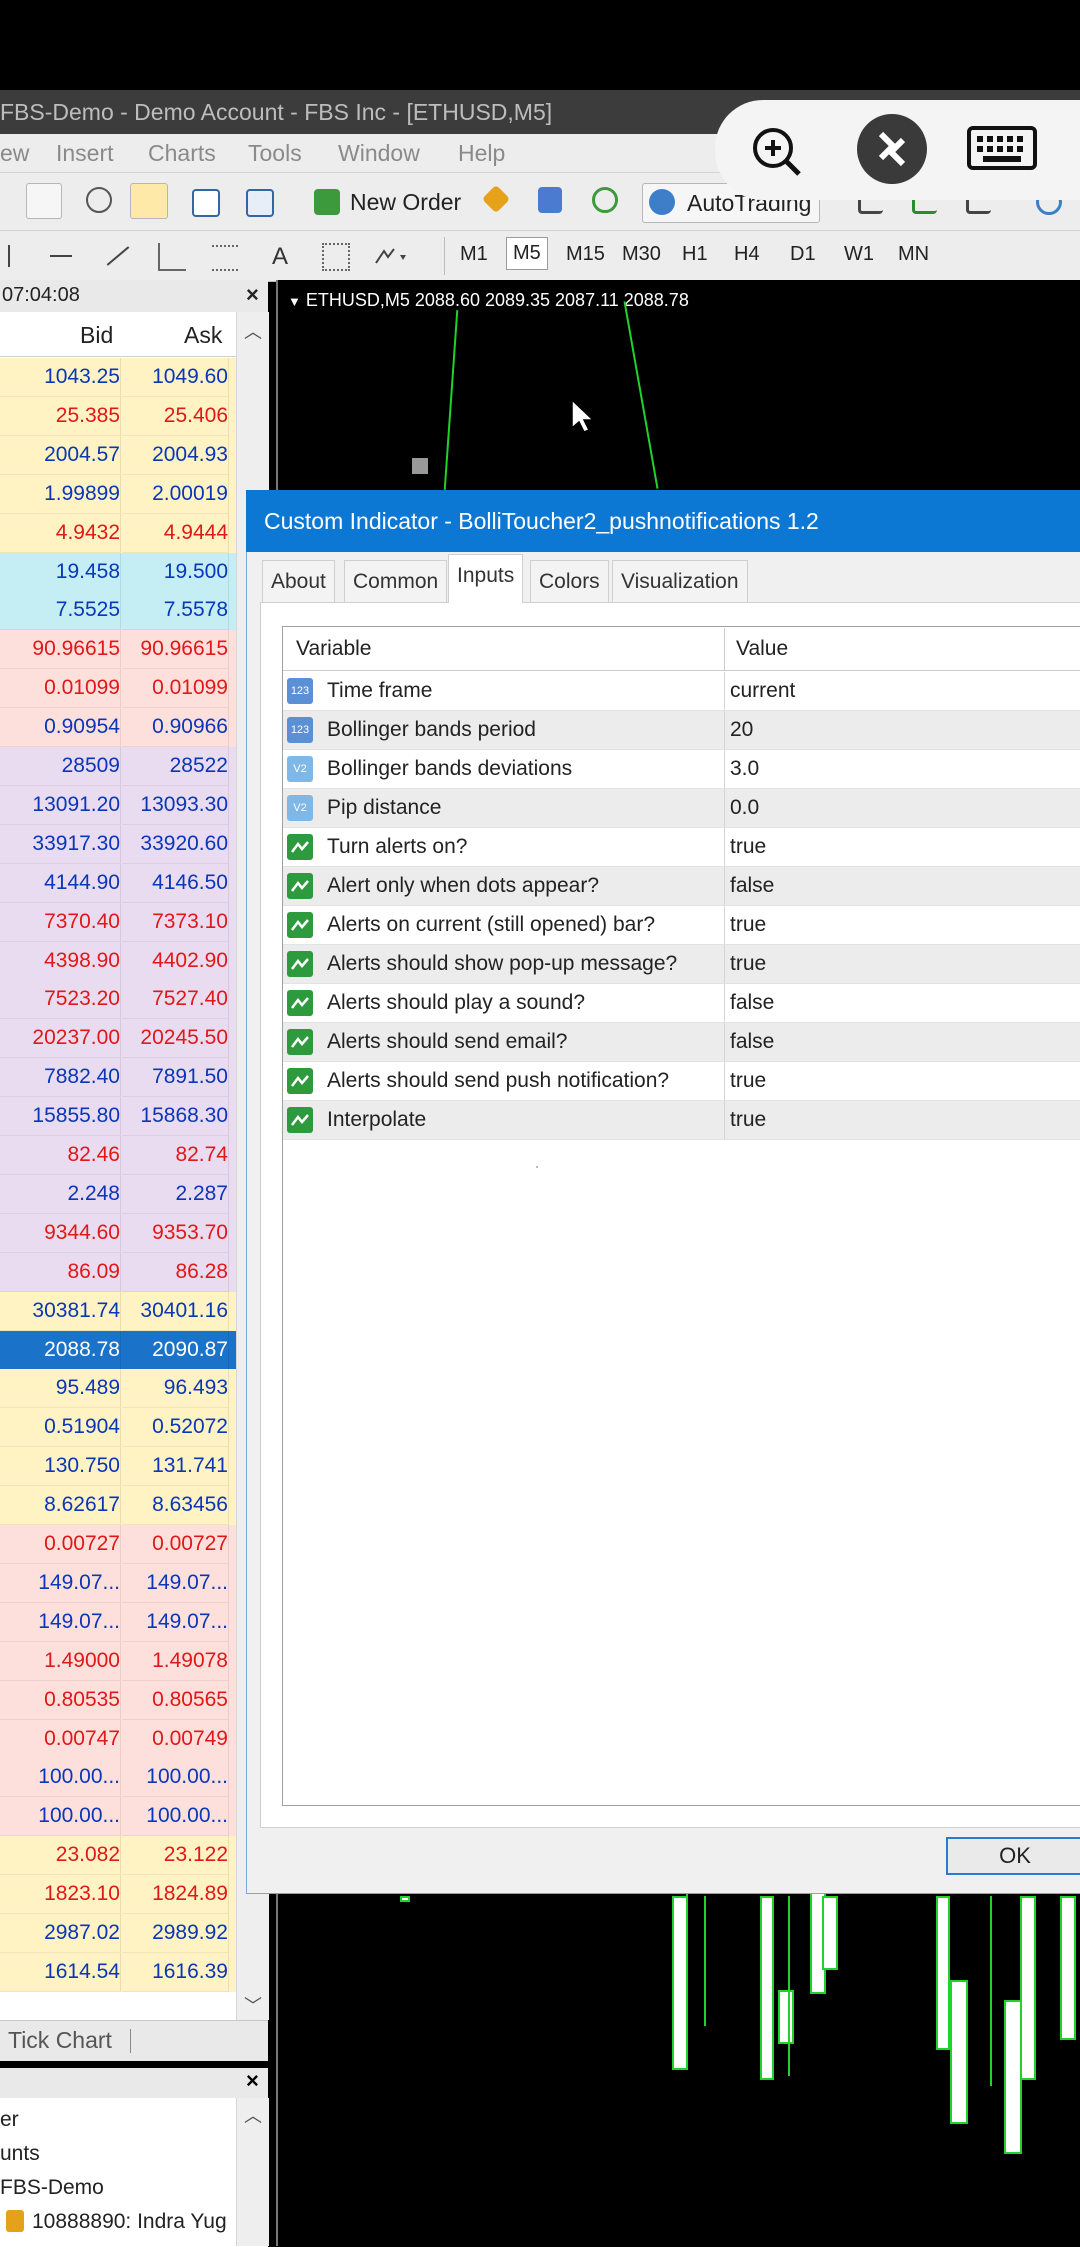 The height and width of the screenshot is (2247, 1080). I want to click on market-watch-row: 0.00727 0.00727, so click(118, 1544).